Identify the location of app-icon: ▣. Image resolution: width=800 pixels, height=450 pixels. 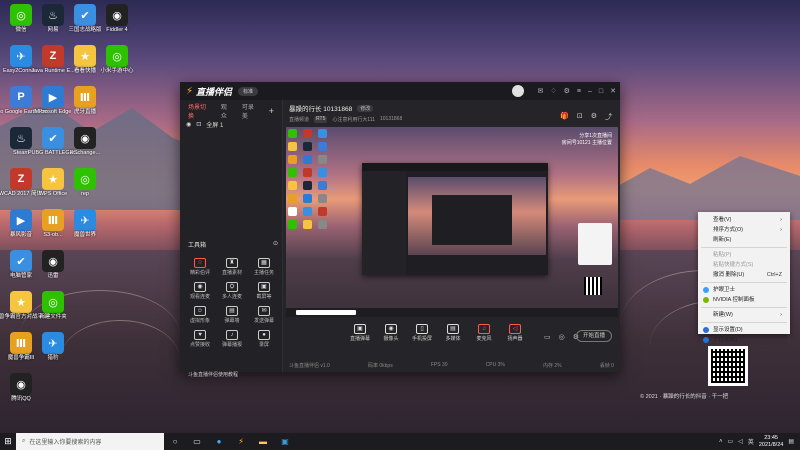
(285, 441).